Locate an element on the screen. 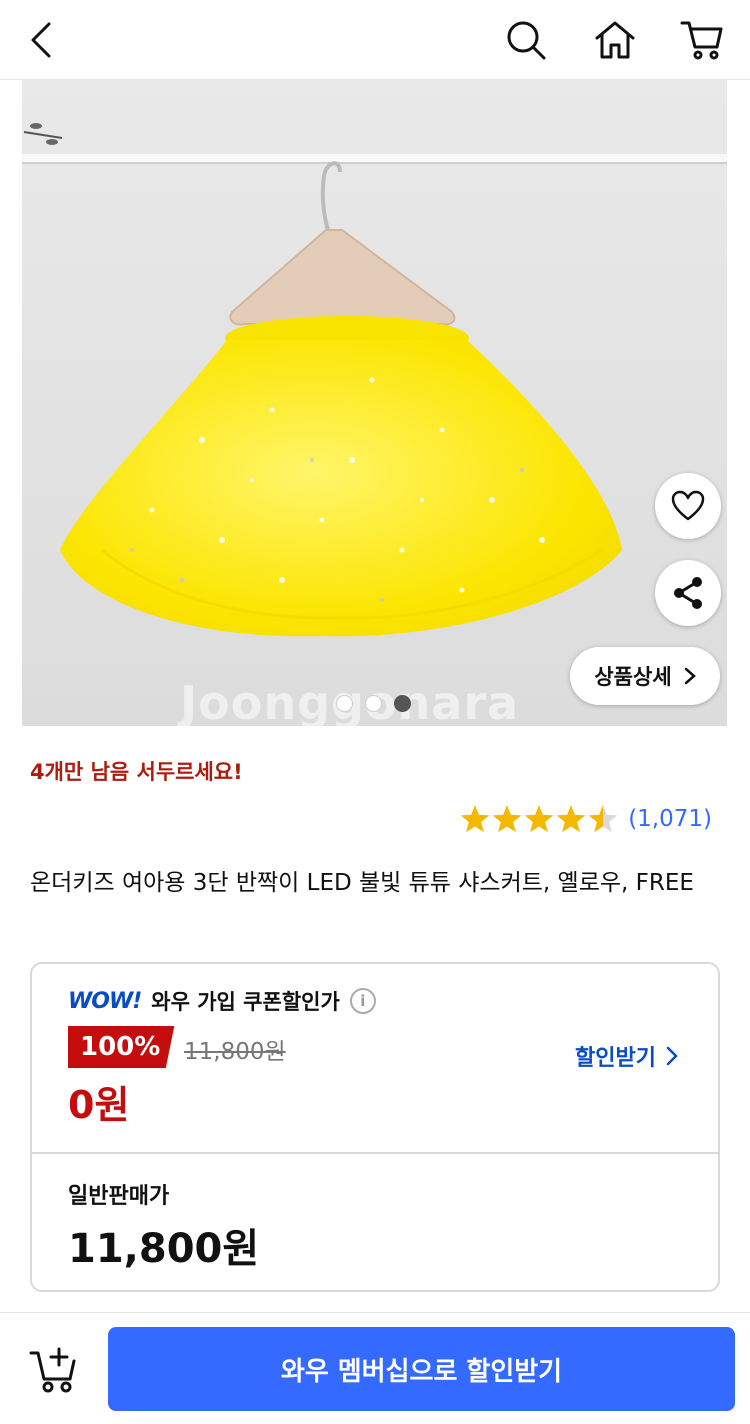  normal-price: 11,800원 is located at coordinates (164, 1249).